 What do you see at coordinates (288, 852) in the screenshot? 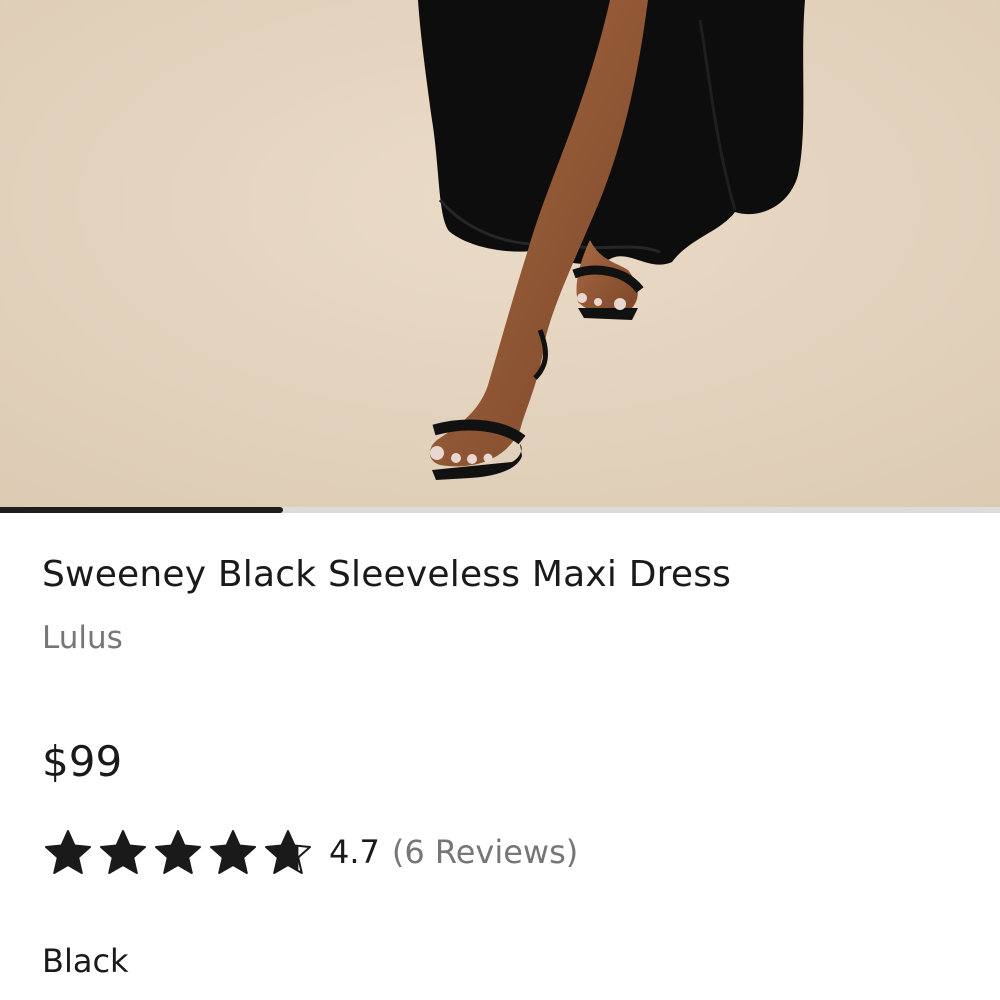
I see `star-half-icon` at bounding box center [288, 852].